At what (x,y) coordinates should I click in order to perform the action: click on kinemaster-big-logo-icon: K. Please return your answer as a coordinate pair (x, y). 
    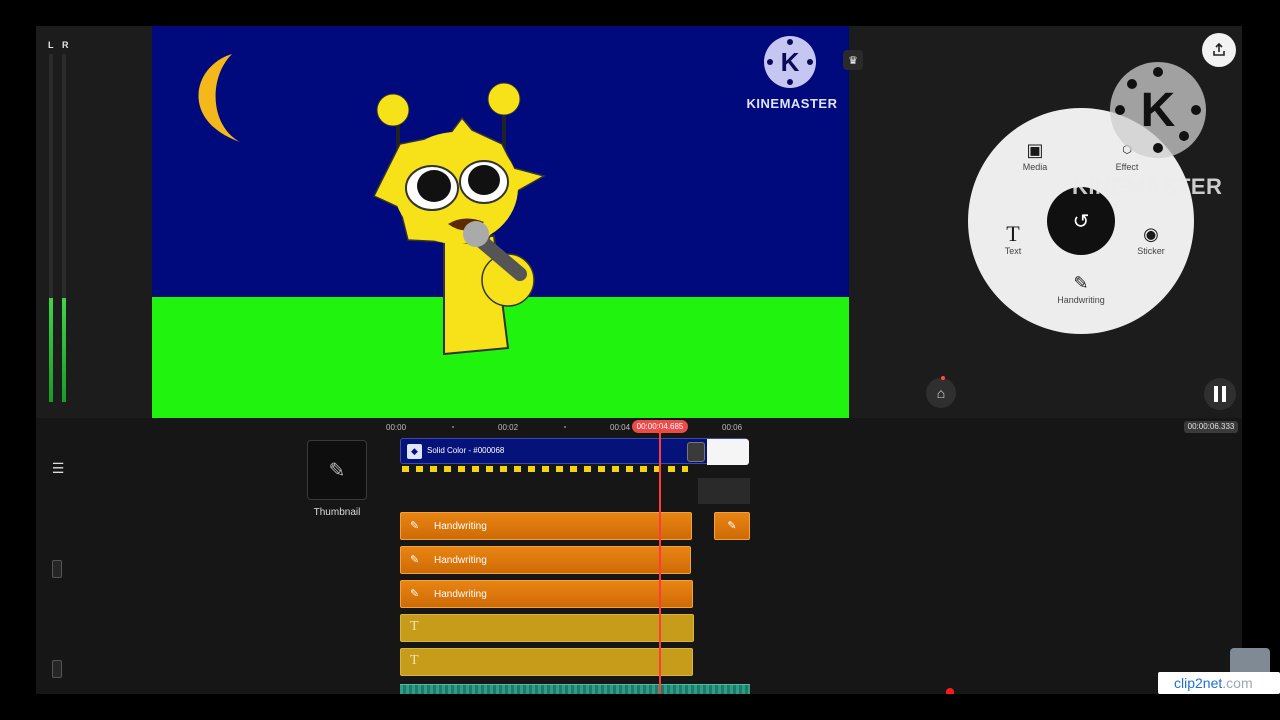
    Looking at the image, I should click on (1158, 110).